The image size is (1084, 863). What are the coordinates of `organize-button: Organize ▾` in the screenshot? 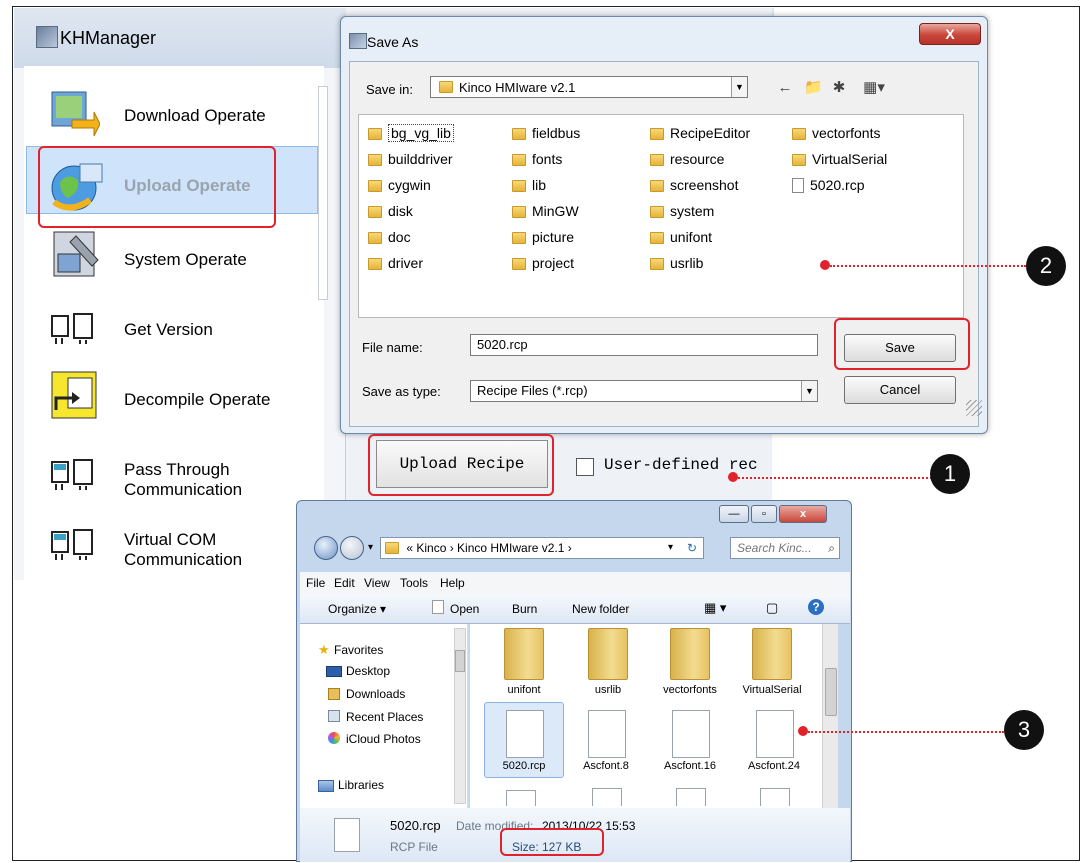 It's located at (357, 609).